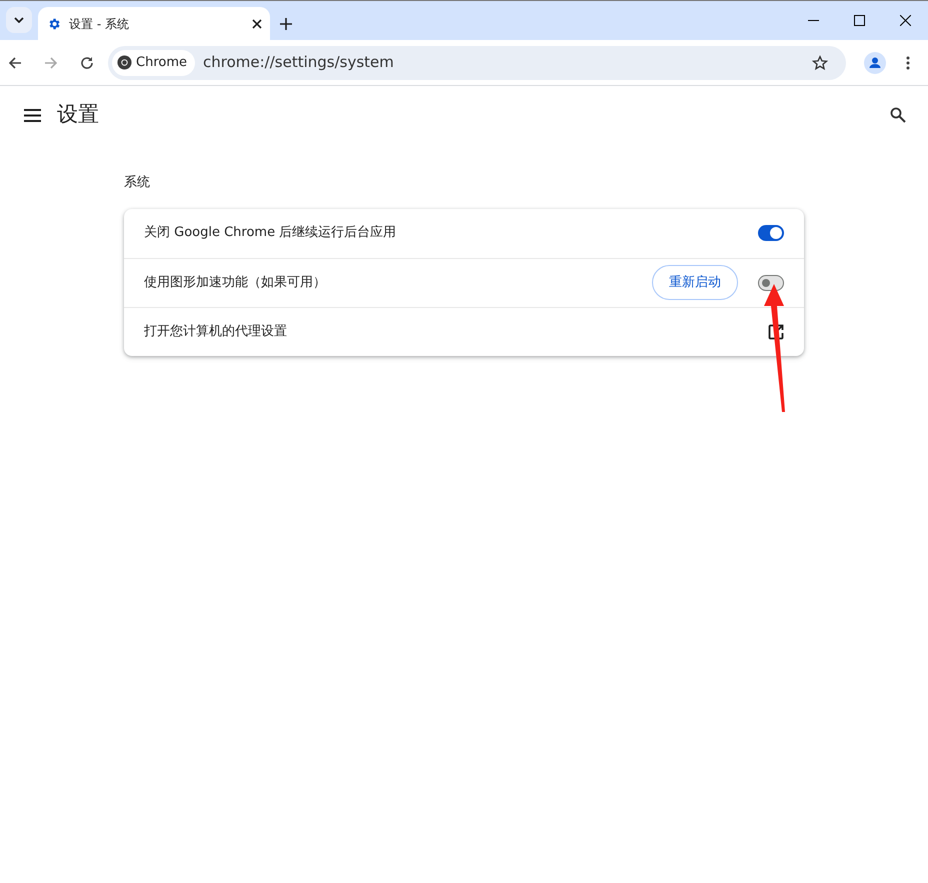 The height and width of the screenshot is (883, 928). What do you see at coordinates (99, 24) in the screenshot?
I see `tab-title: 设置 - 系统` at bounding box center [99, 24].